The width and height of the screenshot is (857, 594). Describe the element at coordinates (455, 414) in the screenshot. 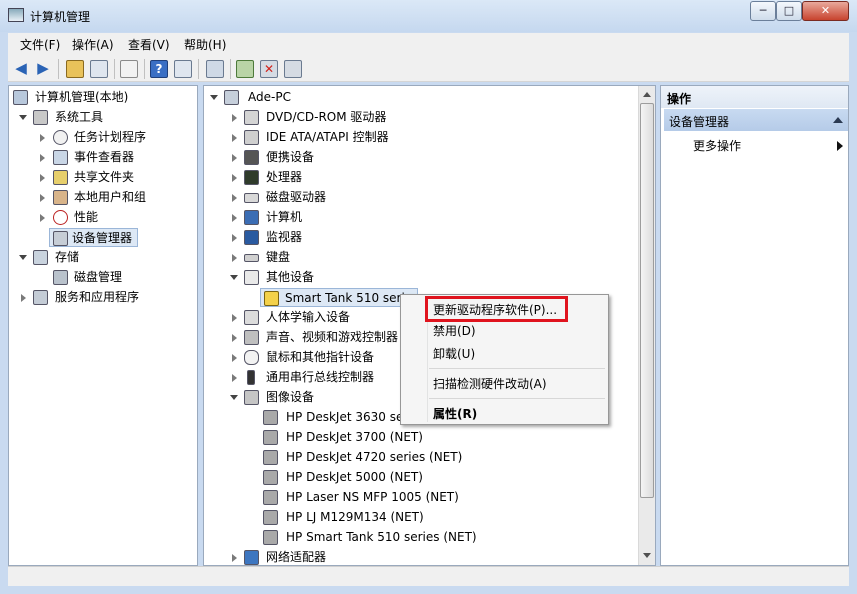

I see `menu-item-properties: 属性(R)` at that location.